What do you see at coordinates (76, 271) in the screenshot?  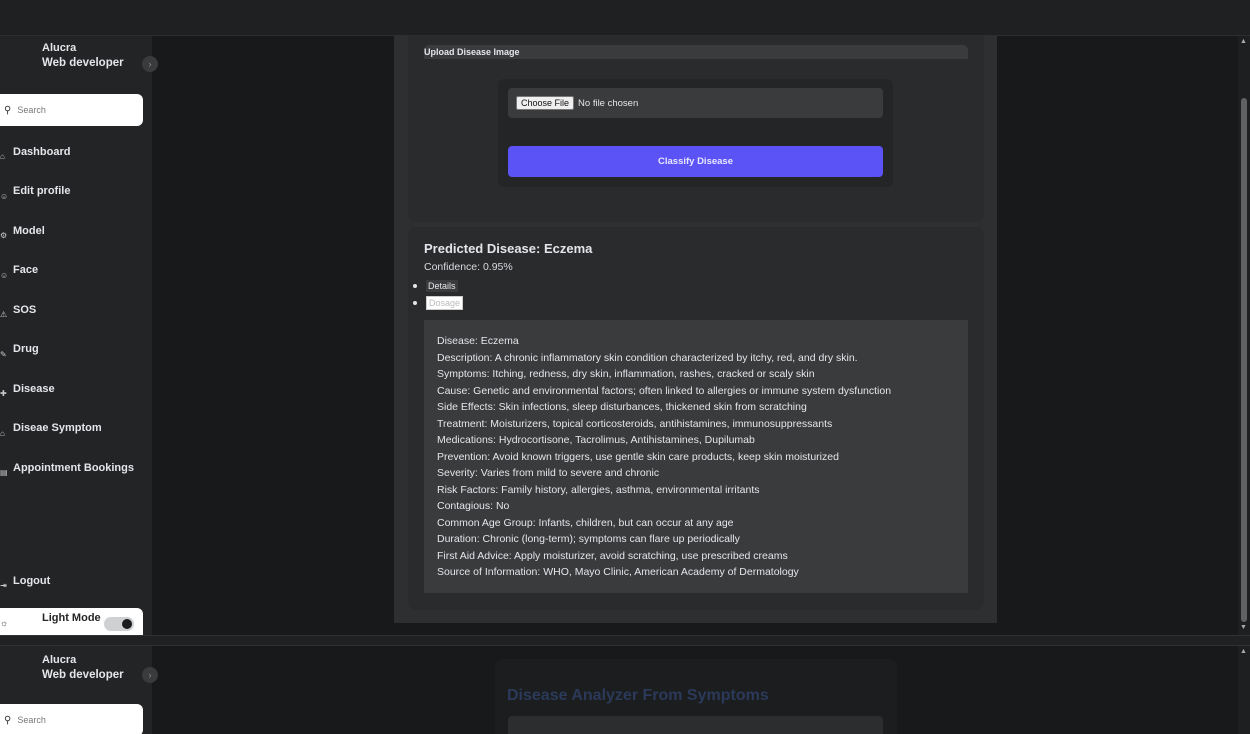 I see `sidebar-item-face: ☺ Face` at bounding box center [76, 271].